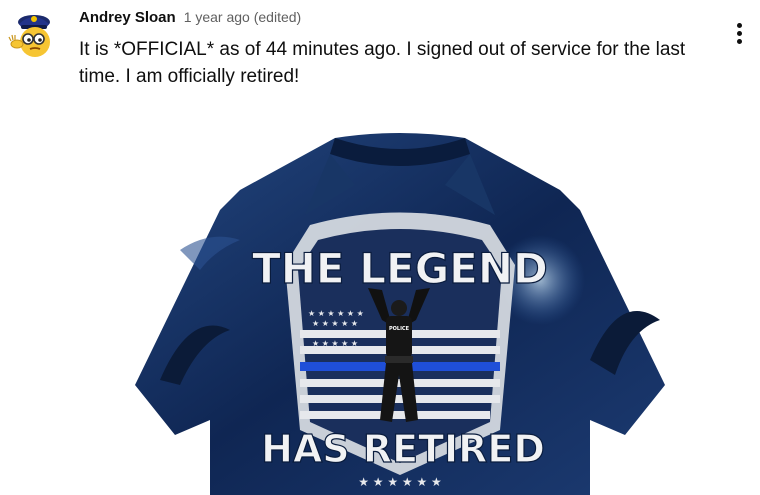  I want to click on police-emoji-avatar-icon, so click(29, 36).